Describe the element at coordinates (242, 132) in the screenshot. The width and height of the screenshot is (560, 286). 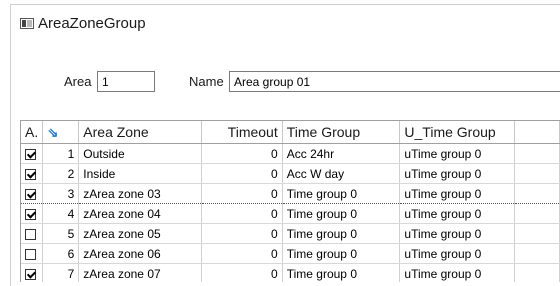
I see `column-header-timeout: Timeout` at that location.